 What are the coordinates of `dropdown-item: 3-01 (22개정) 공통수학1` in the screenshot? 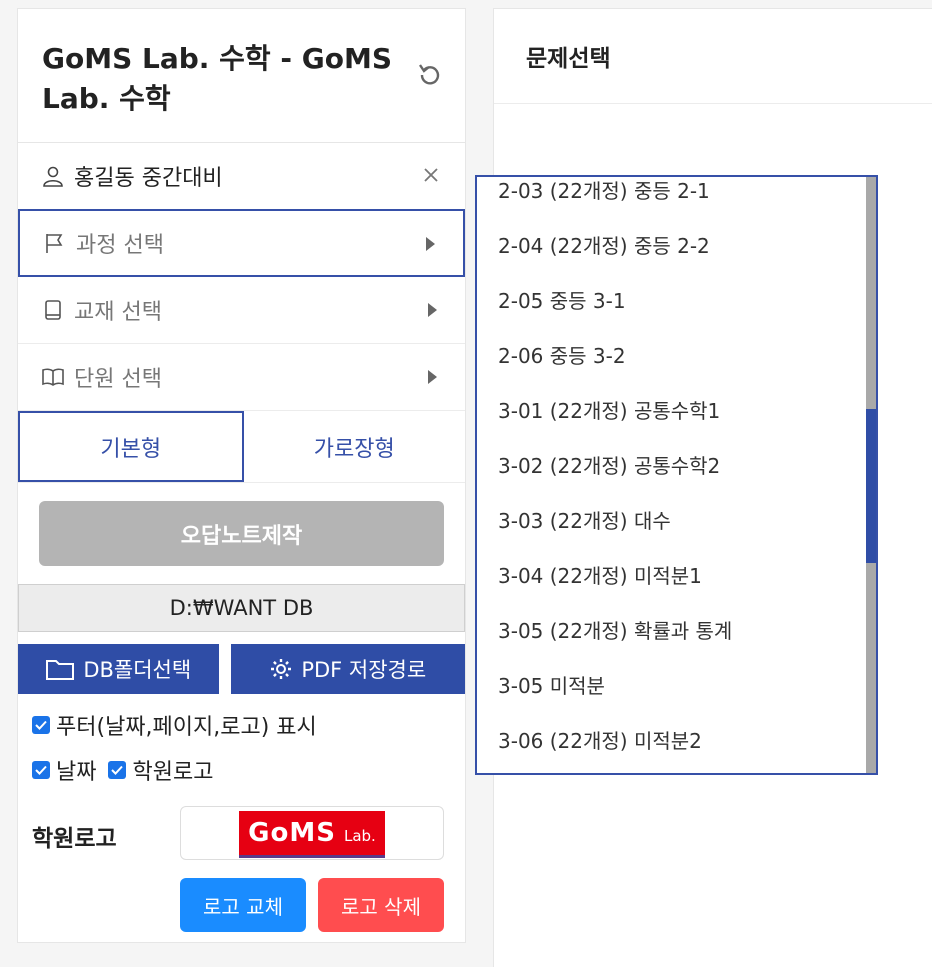 It's located at (671, 409).